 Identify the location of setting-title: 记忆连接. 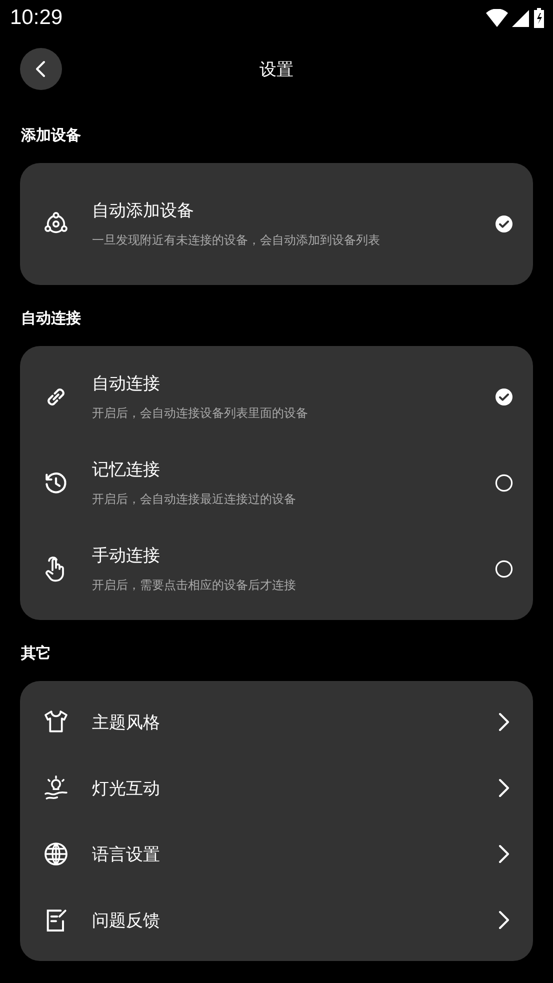
(293, 469).